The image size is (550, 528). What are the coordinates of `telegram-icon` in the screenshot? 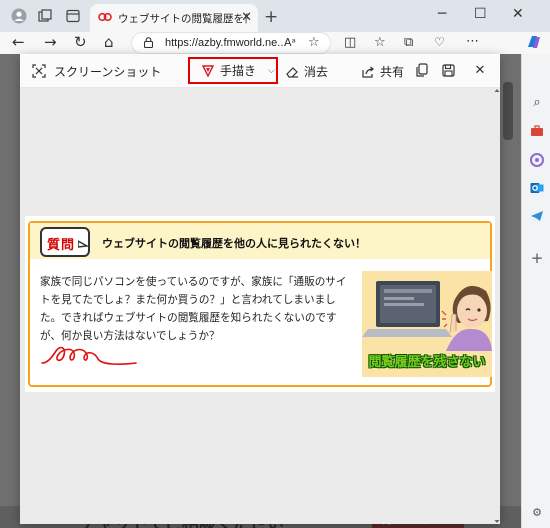 It's located at (537, 216).